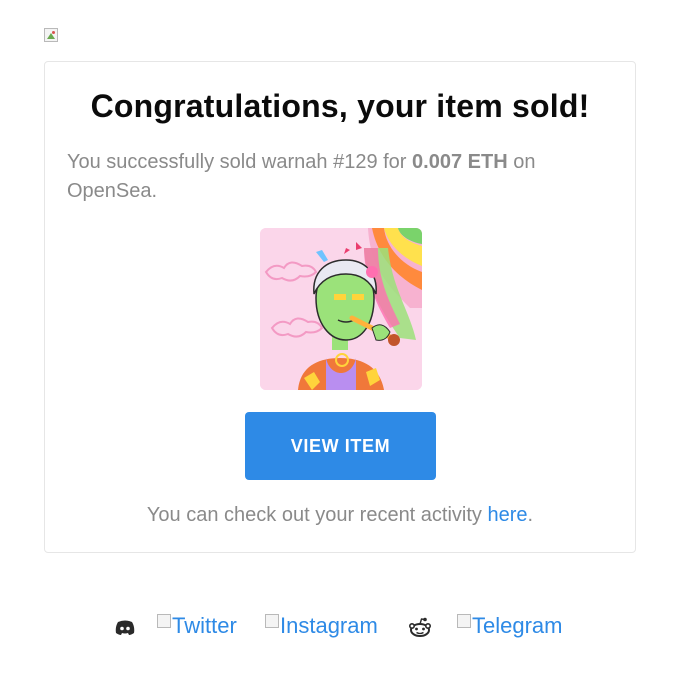 Image resolution: width=680 pixels, height=680 pixels. I want to click on sale-message-prefix: You successfully sold warnah #129 for, so click(240, 162).